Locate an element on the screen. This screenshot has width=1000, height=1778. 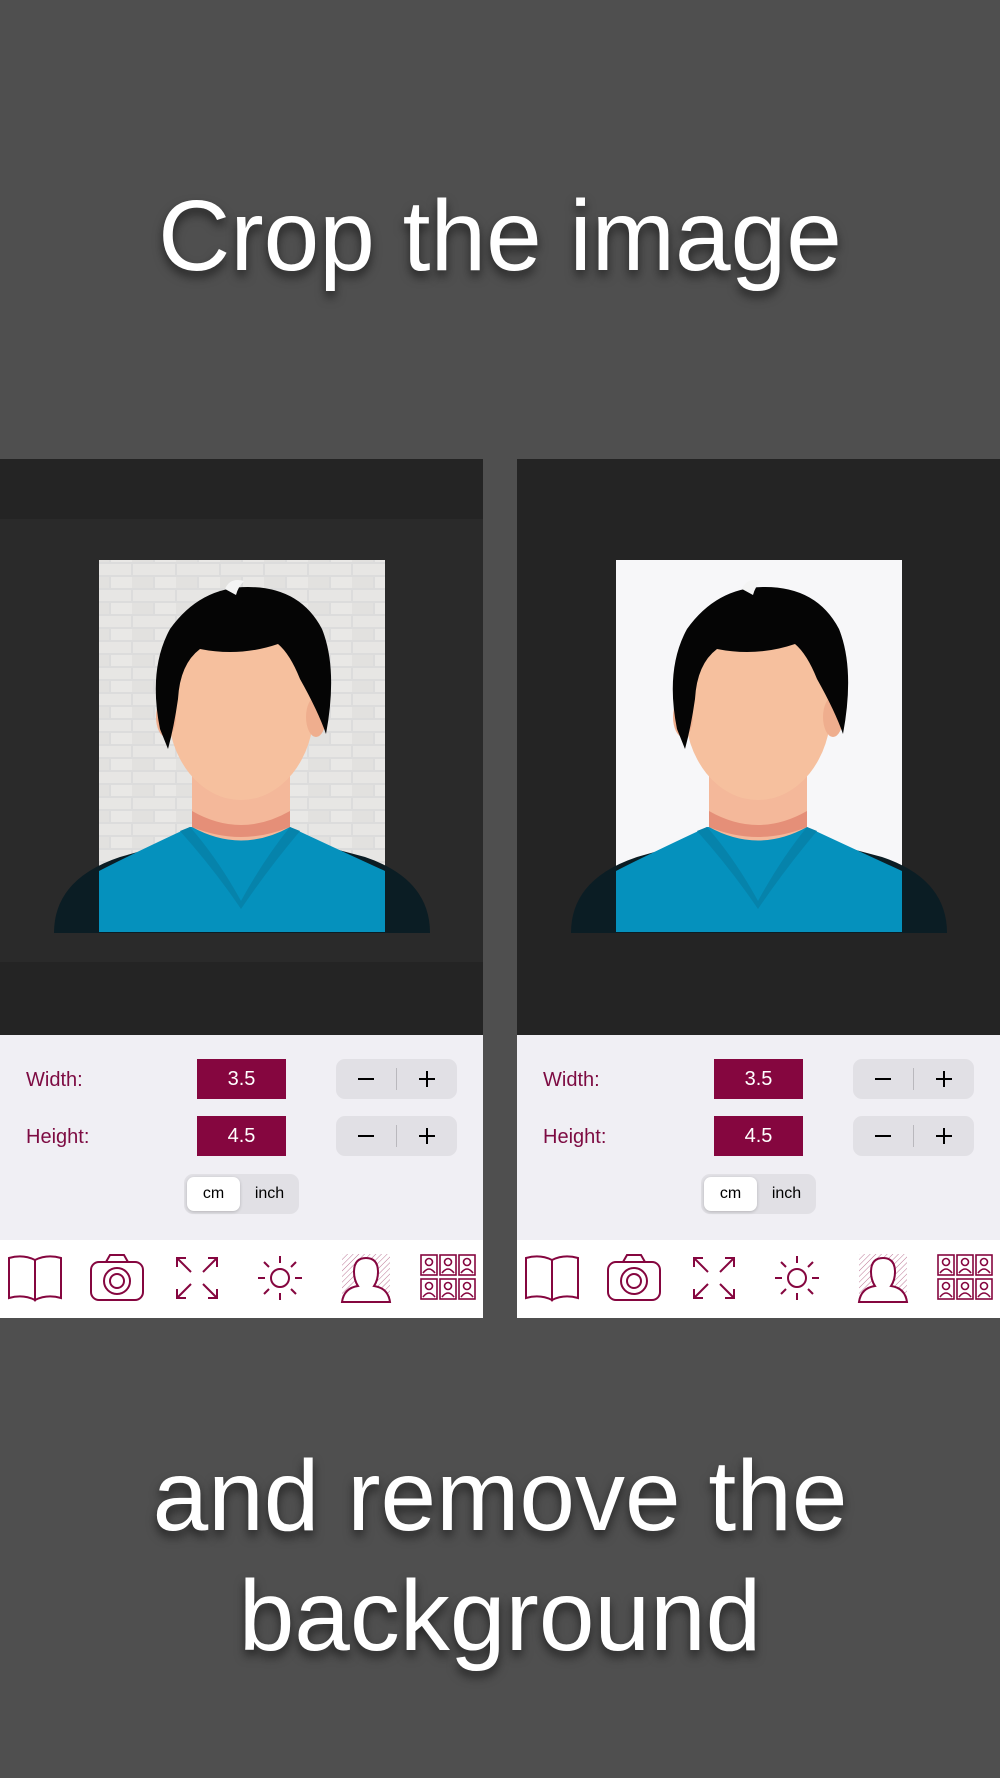
headline-bottom-line-1: and remove the is located at coordinates (500, 1496).